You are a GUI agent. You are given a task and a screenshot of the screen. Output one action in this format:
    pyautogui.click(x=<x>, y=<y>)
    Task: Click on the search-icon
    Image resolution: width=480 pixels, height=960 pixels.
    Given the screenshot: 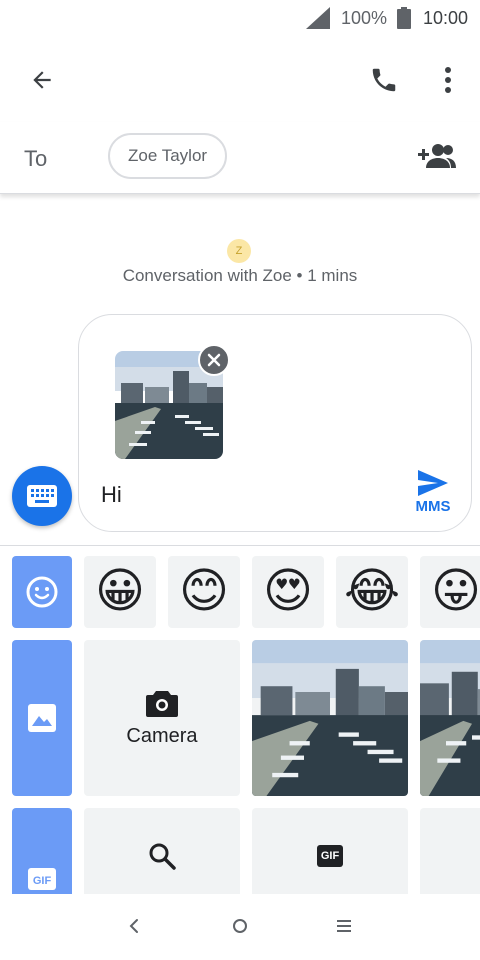 What is the action you would take?
    pyautogui.click(x=162, y=856)
    